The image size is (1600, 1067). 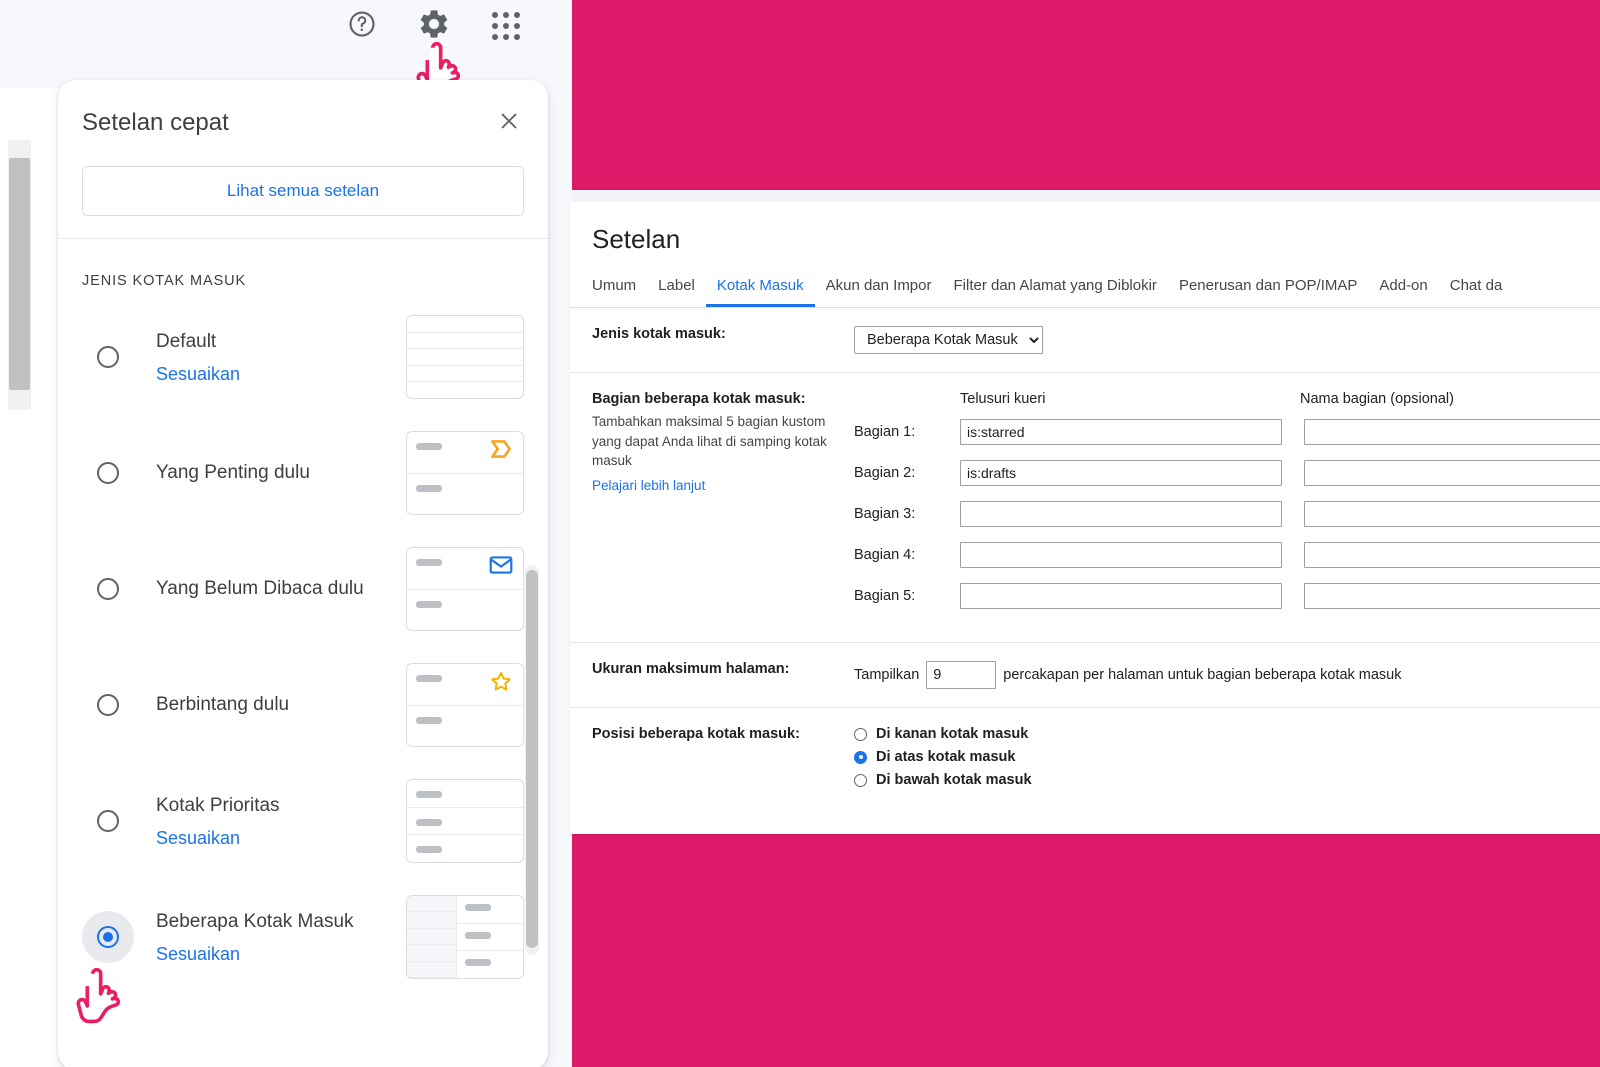 I want to click on position-below-label: Di bawah kotak masuk, so click(x=954, y=780).